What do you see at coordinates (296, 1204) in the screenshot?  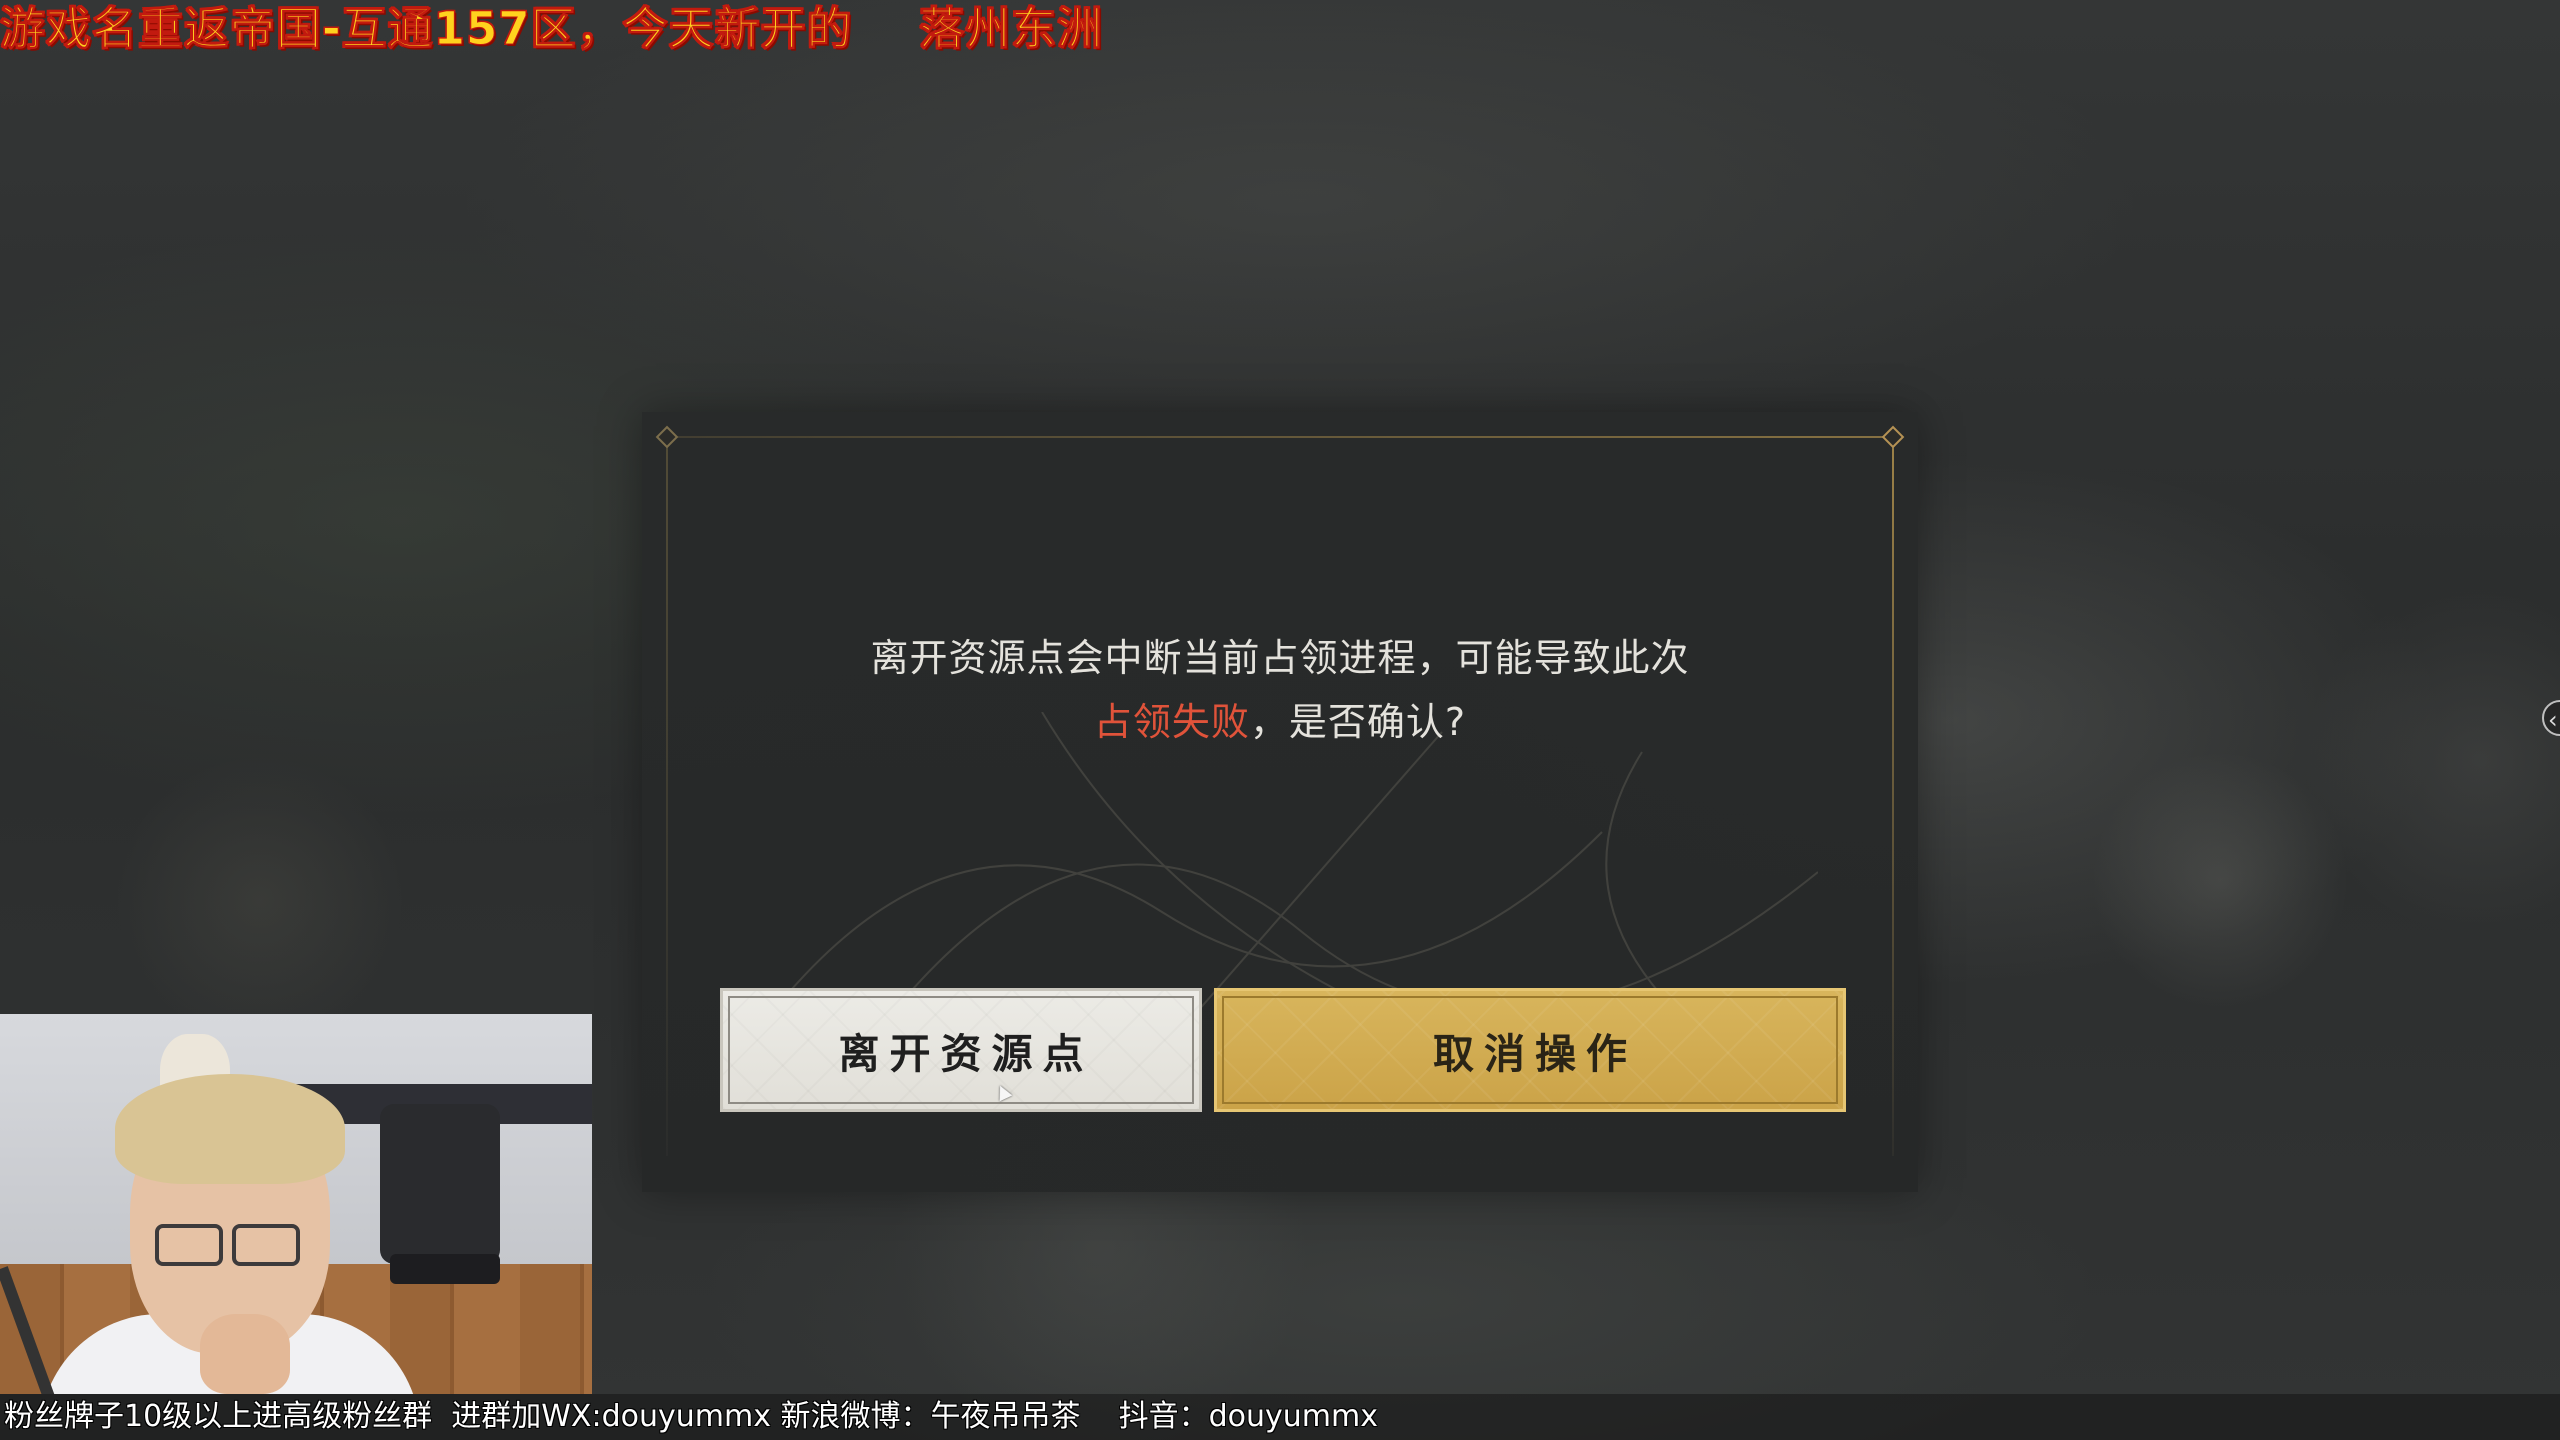 I see `streamer-webcam` at bounding box center [296, 1204].